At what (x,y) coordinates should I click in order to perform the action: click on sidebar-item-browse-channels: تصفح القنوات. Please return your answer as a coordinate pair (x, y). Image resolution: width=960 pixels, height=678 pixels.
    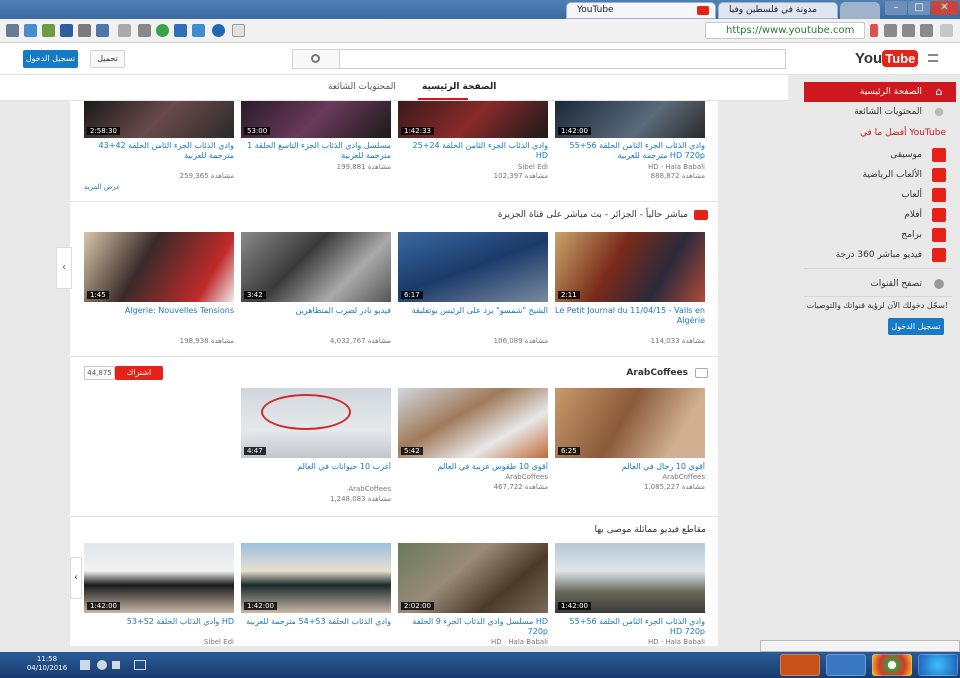
    Looking at the image, I should click on (880, 284).